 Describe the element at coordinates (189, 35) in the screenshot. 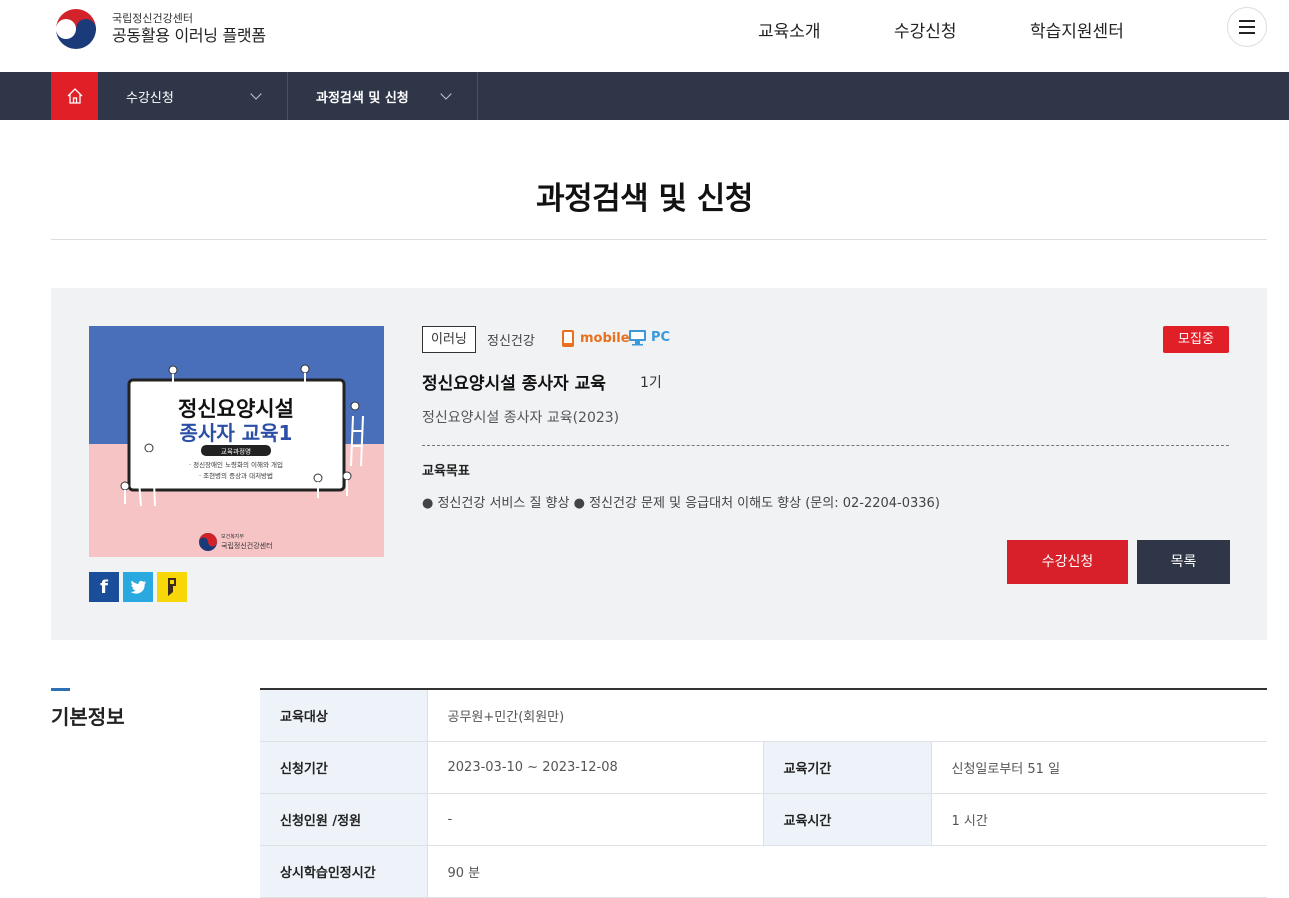

I see `org-name-main: 공동활용 이러닝 플랫폼` at that location.